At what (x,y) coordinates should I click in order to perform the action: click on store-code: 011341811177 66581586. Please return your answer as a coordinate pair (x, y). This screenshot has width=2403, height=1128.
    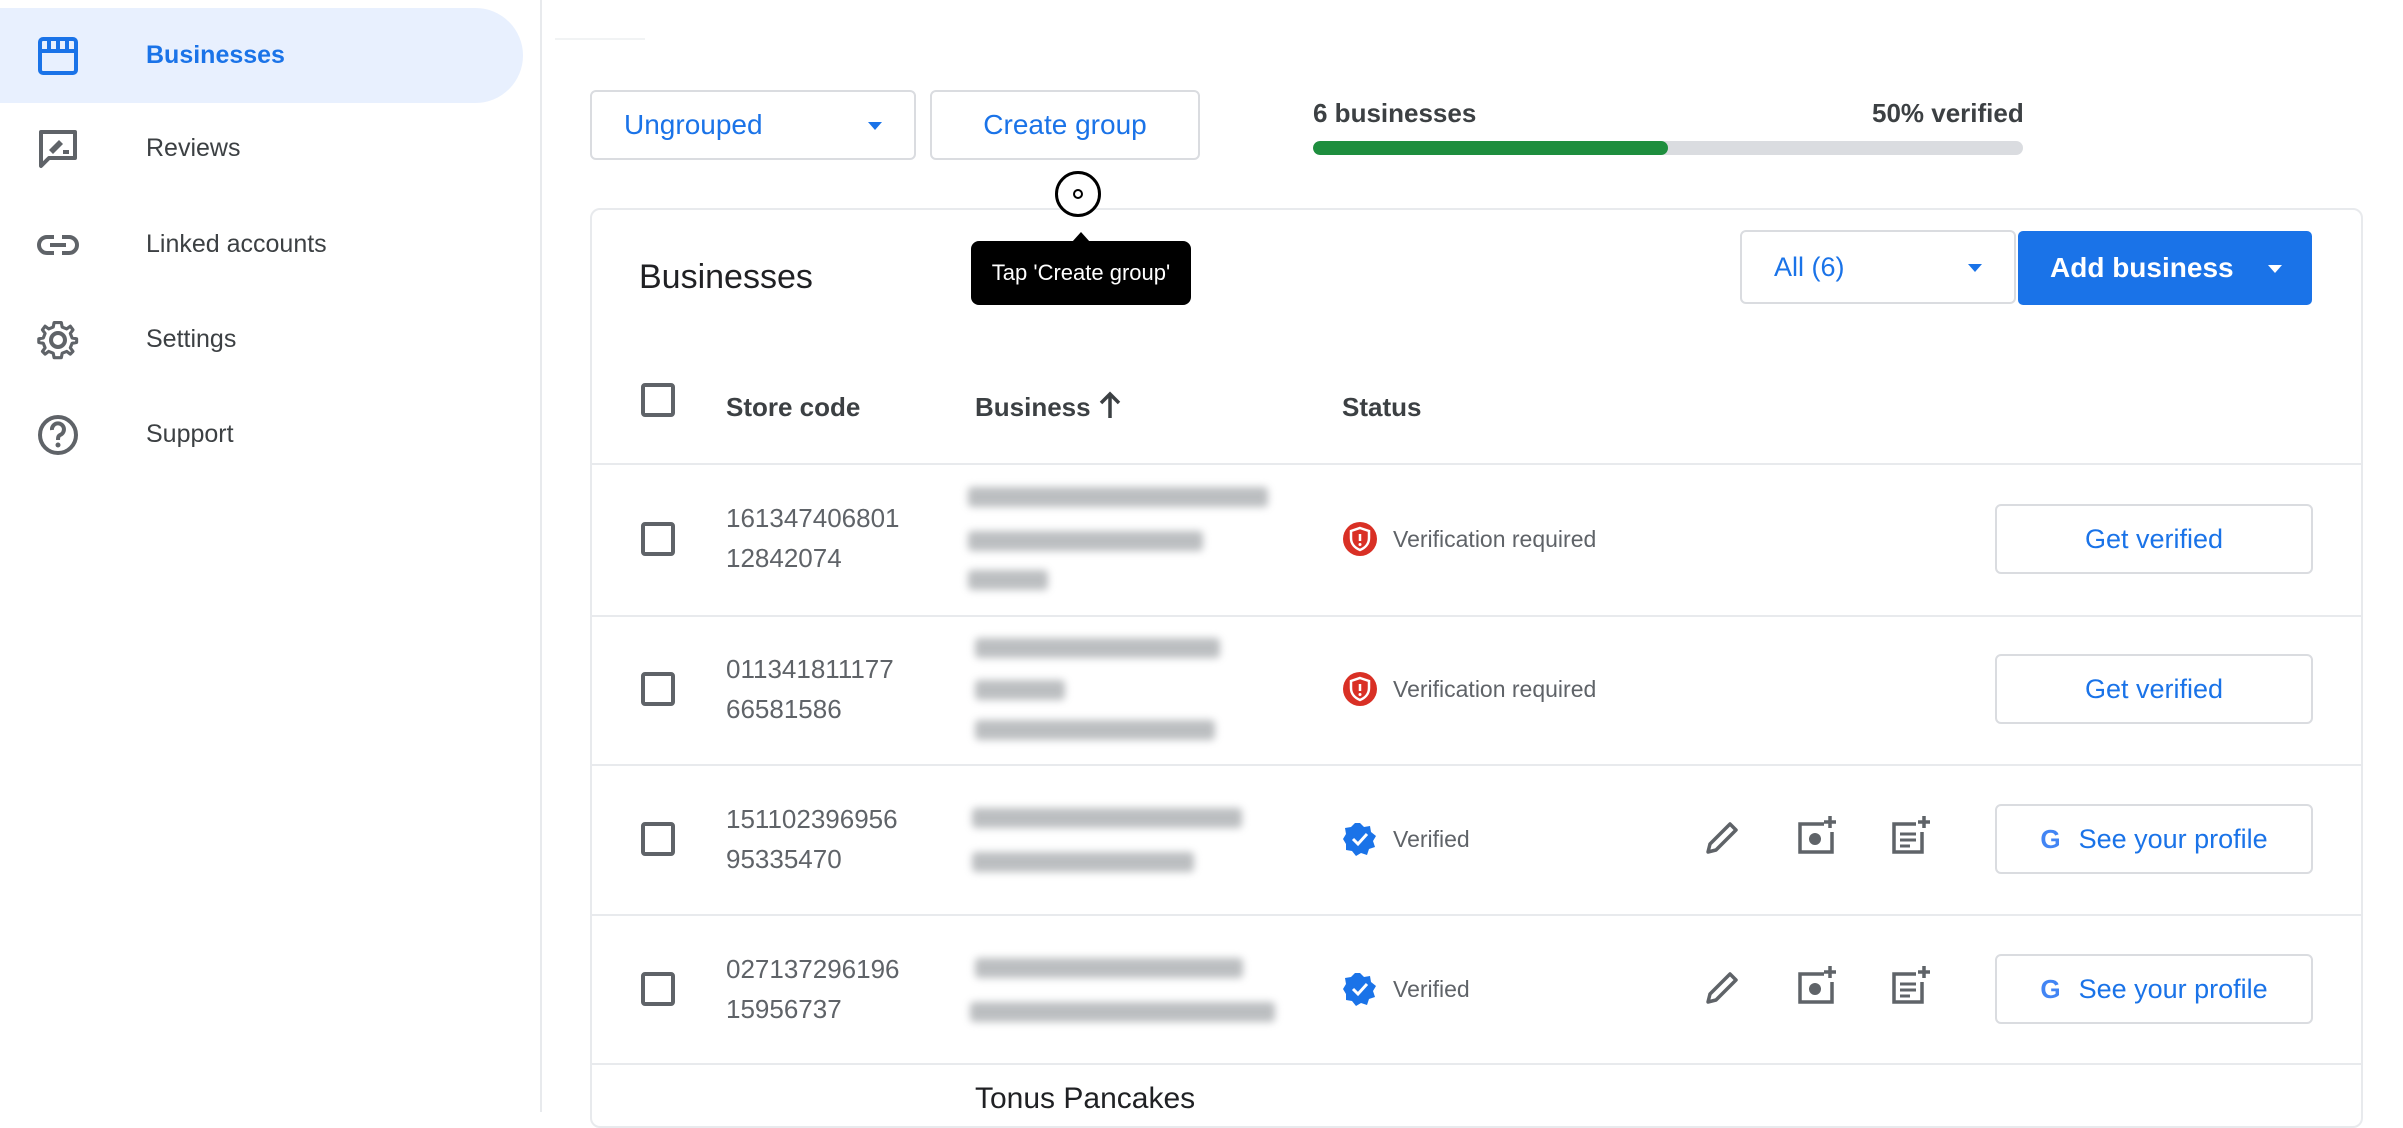
    Looking at the image, I should click on (810, 689).